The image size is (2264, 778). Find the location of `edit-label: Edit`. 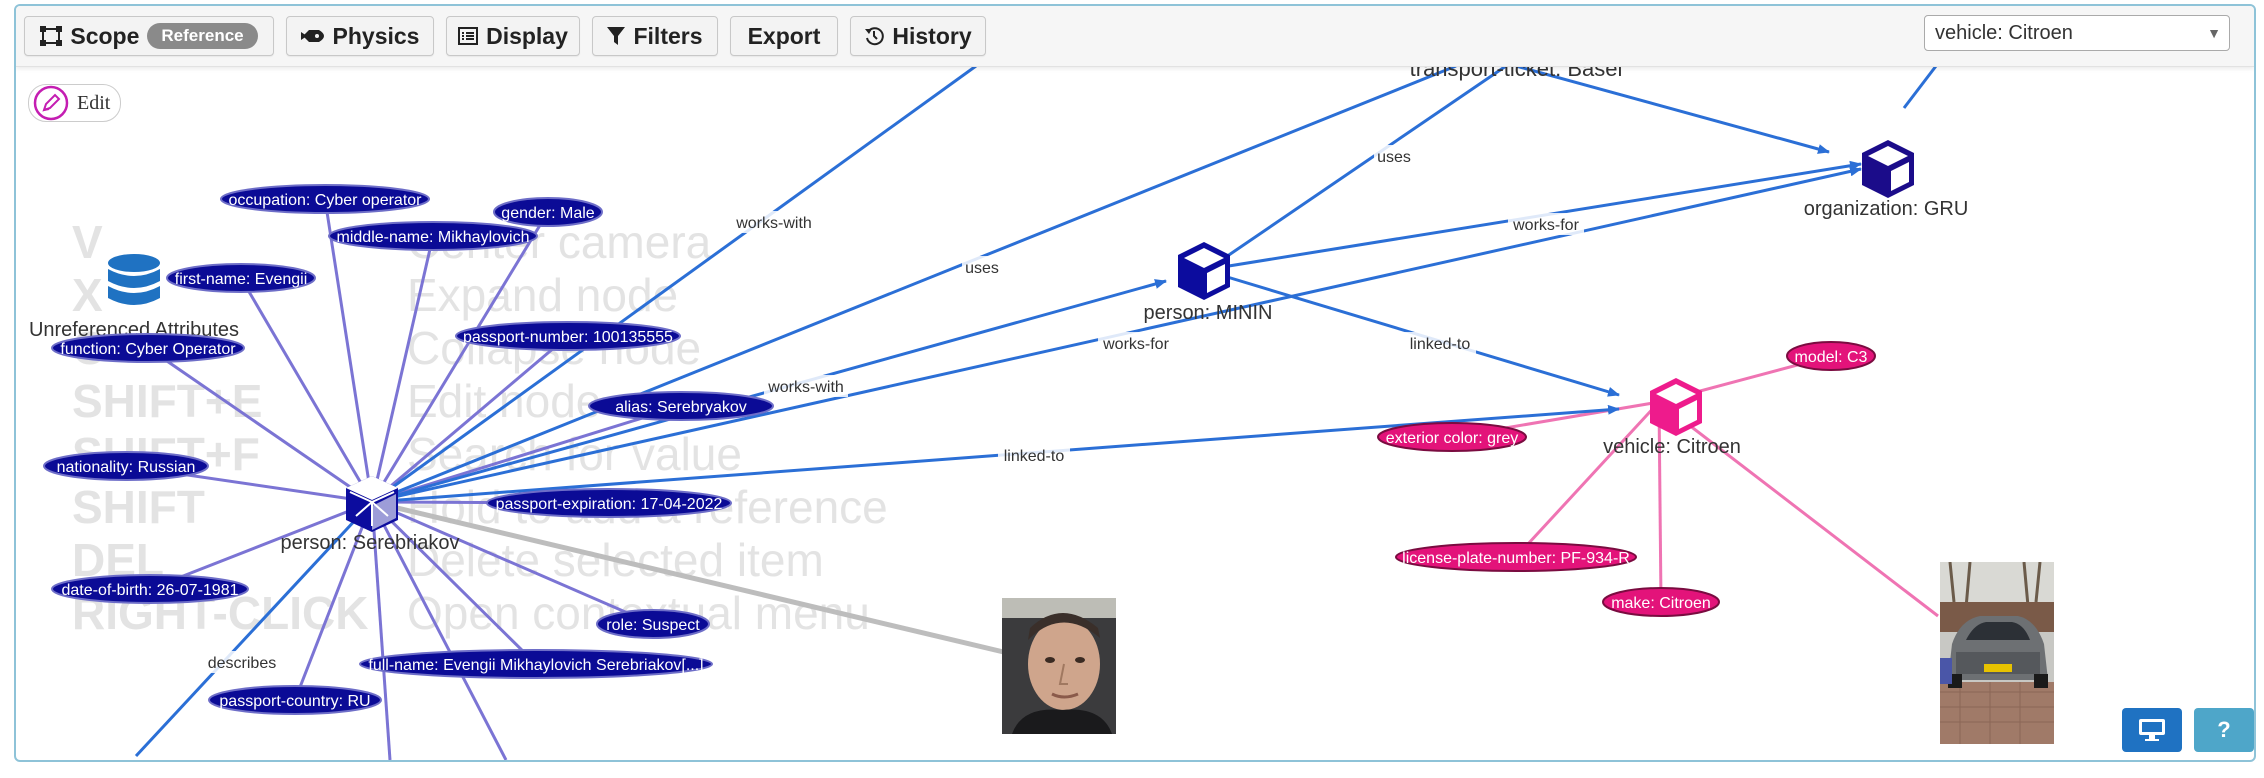

edit-label: Edit is located at coordinates (94, 102).